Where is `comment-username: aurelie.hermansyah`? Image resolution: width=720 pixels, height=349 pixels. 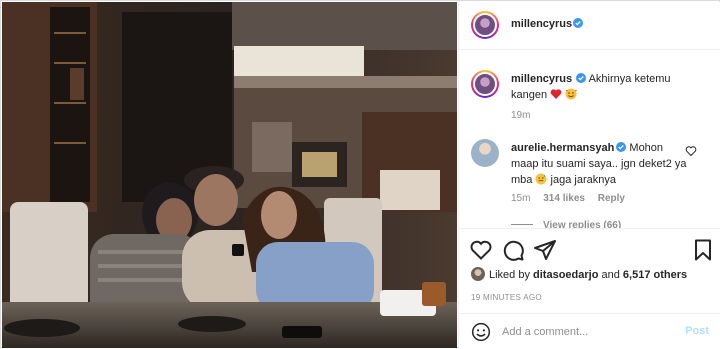 comment-username: aurelie.hermansyah is located at coordinates (562, 148).